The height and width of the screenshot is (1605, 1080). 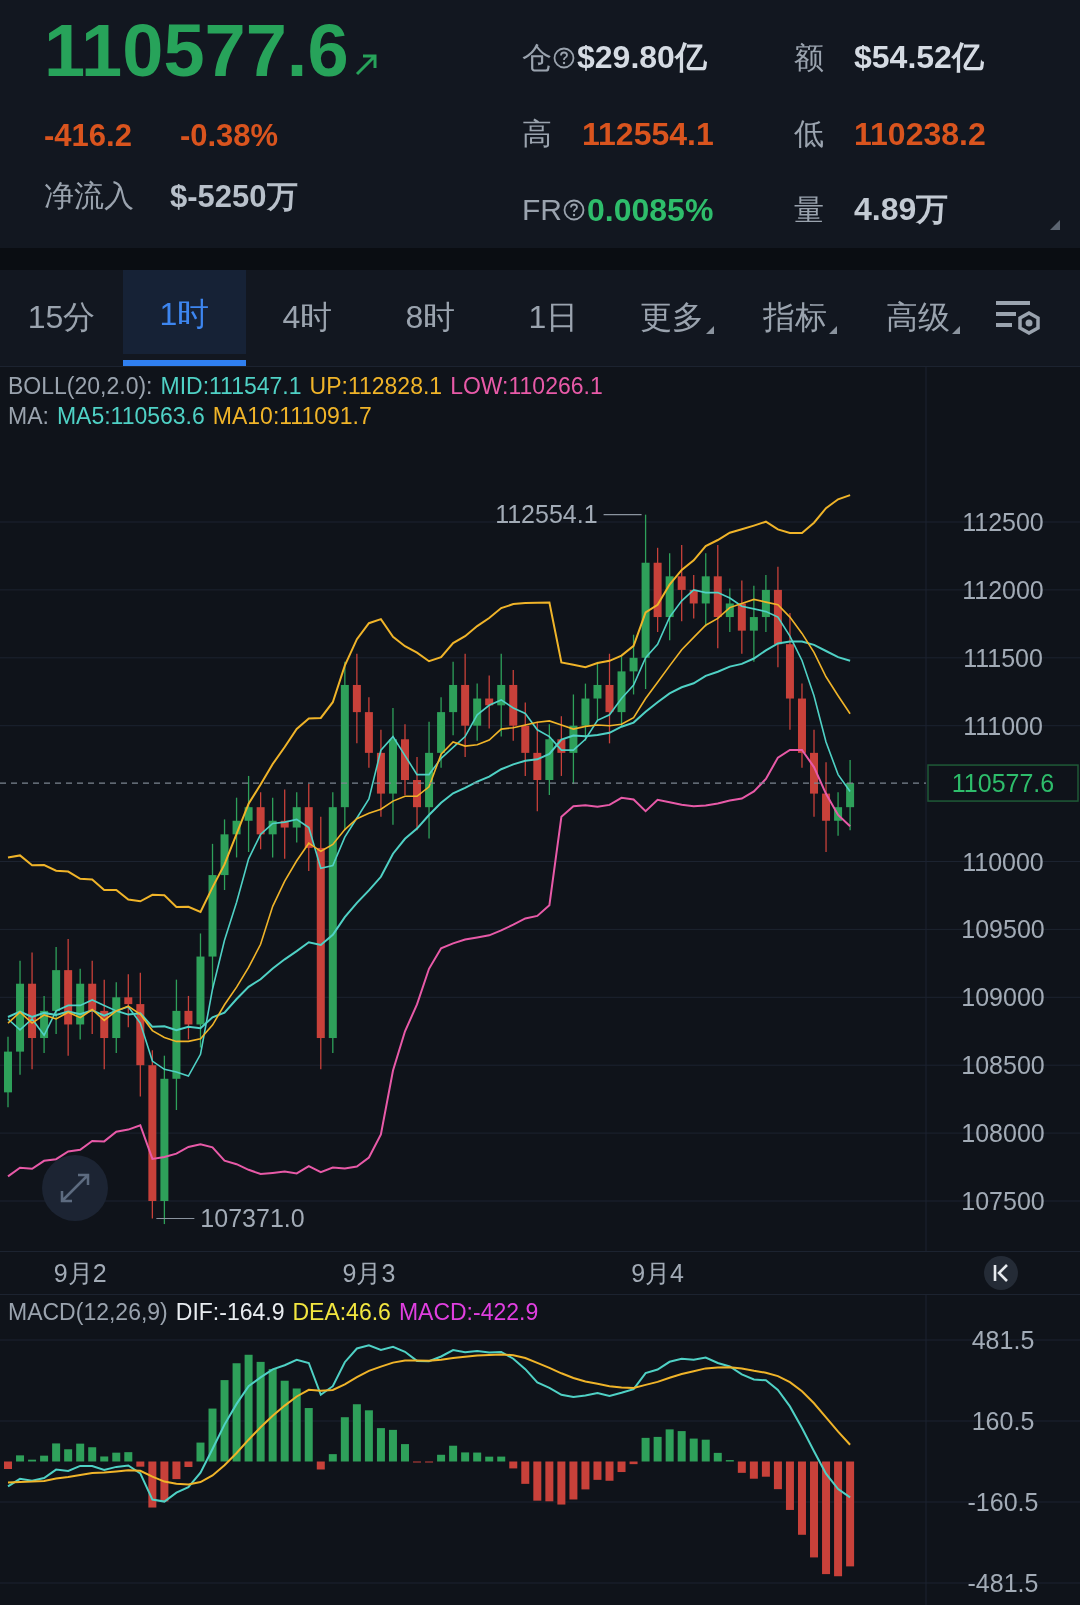 I want to click on stat-label: 高, so click(x=537, y=133).